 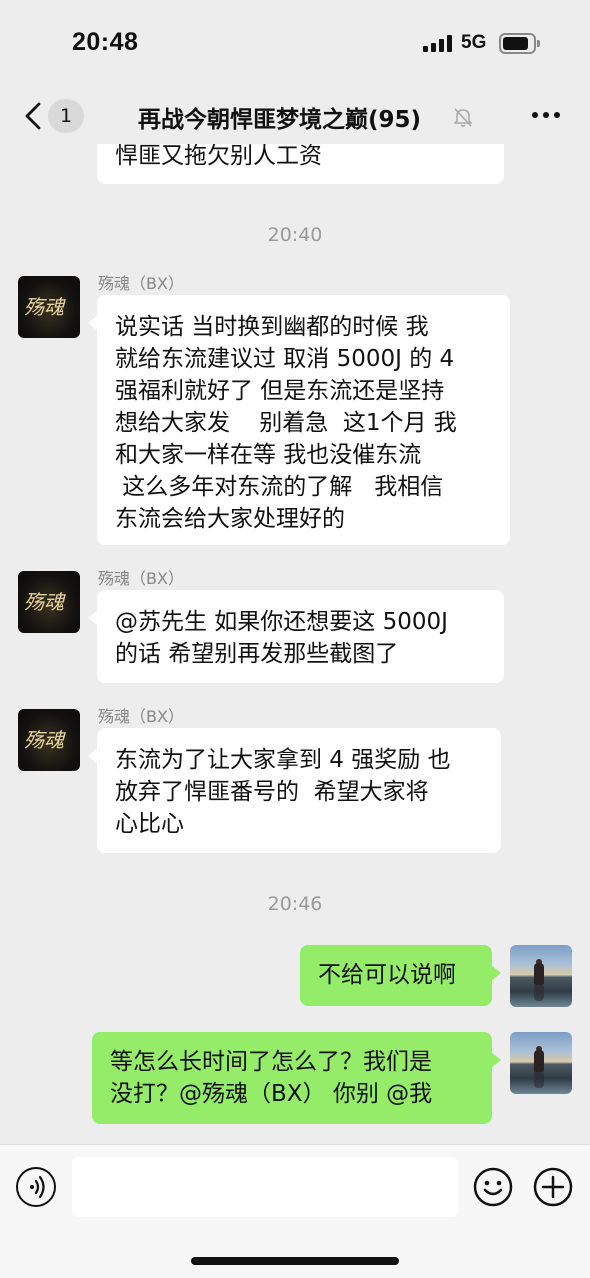 What do you see at coordinates (33, 116) in the screenshot?
I see `chevron-left-icon` at bounding box center [33, 116].